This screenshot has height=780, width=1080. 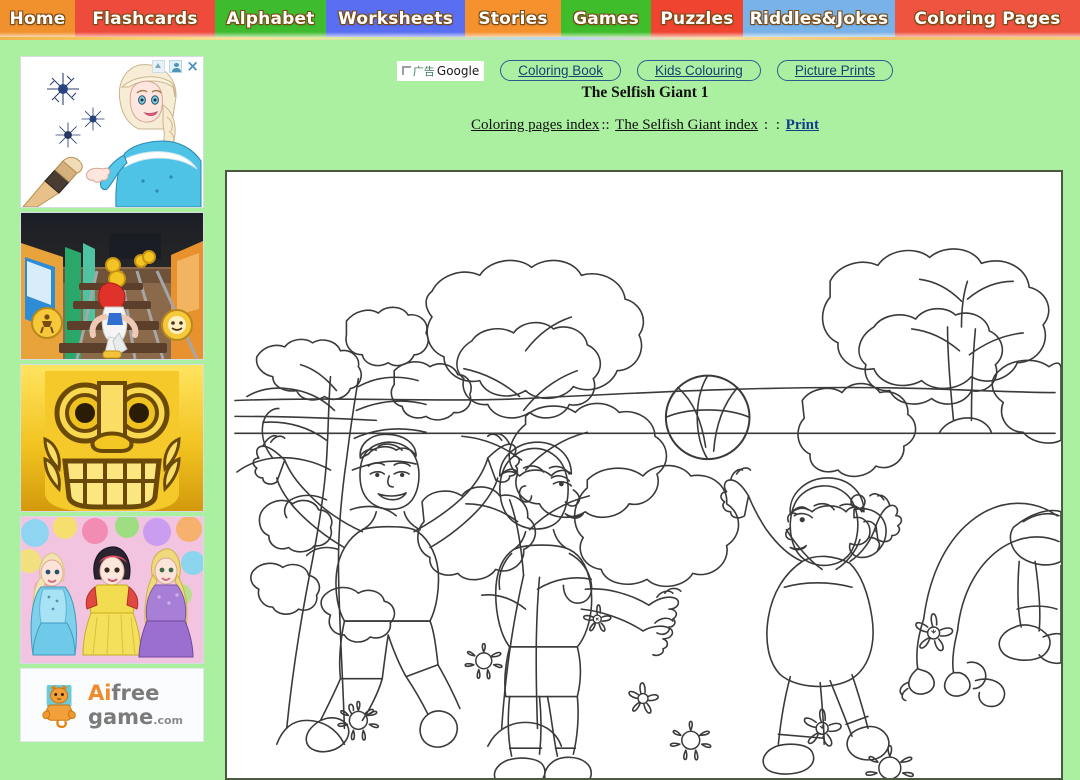 I want to click on nav-item-flashcards: Flashcards, so click(x=145, y=18).